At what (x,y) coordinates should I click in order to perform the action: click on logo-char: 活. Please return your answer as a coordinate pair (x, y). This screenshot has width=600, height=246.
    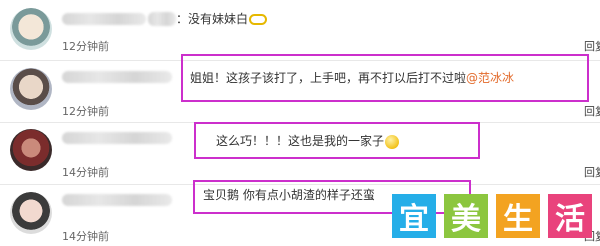
    Looking at the image, I should click on (570, 216).